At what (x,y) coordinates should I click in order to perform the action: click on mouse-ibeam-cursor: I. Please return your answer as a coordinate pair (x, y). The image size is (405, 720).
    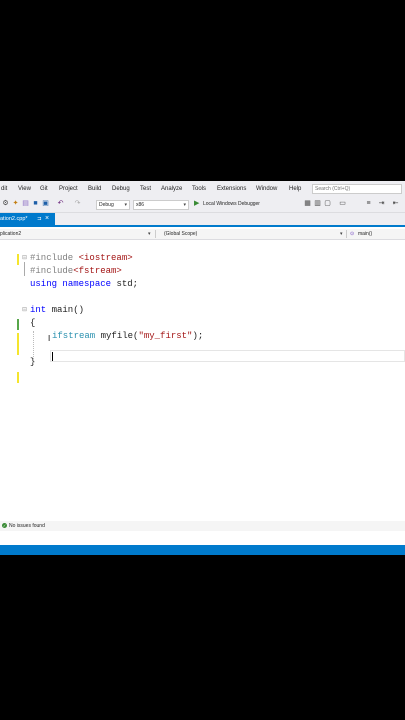
    Looking at the image, I should click on (49, 338).